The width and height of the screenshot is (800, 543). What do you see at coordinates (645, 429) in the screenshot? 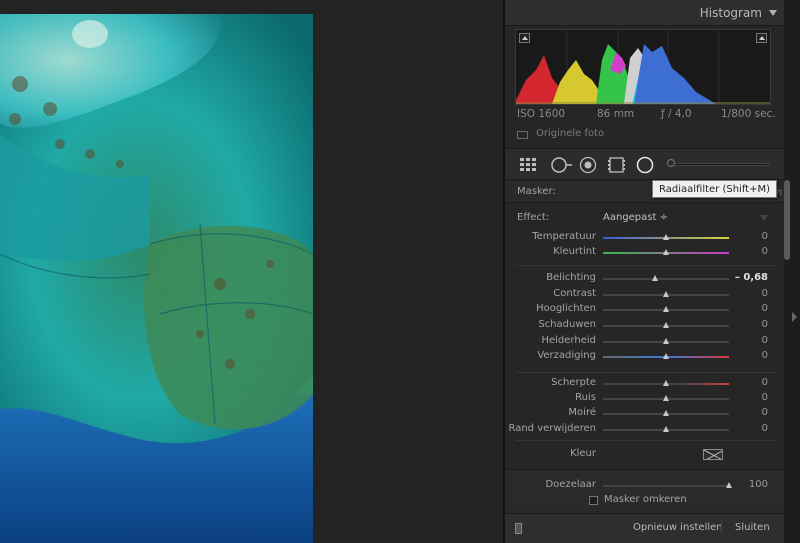
I see `slider-row-rand-verwijderen: Rand verwijderen 0` at bounding box center [645, 429].